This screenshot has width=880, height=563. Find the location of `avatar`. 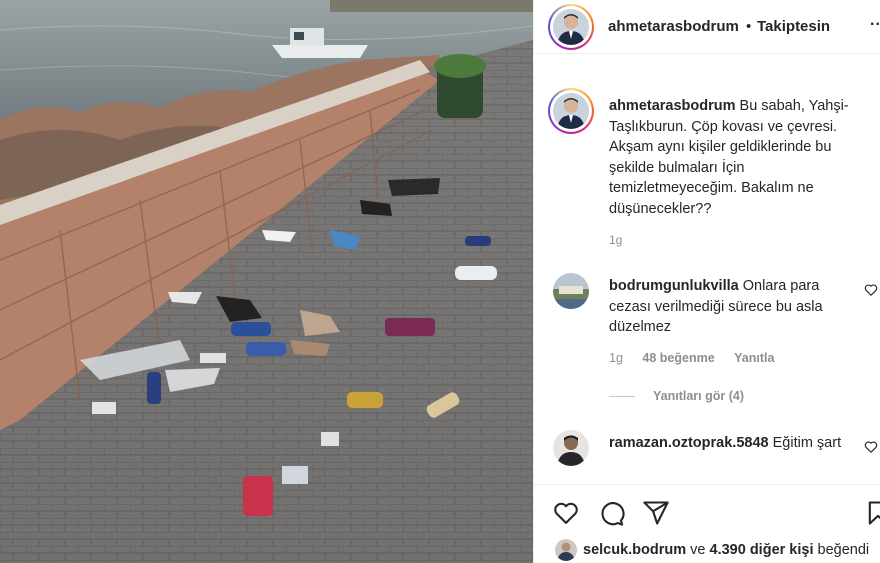

avatar is located at coordinates (571, 27).